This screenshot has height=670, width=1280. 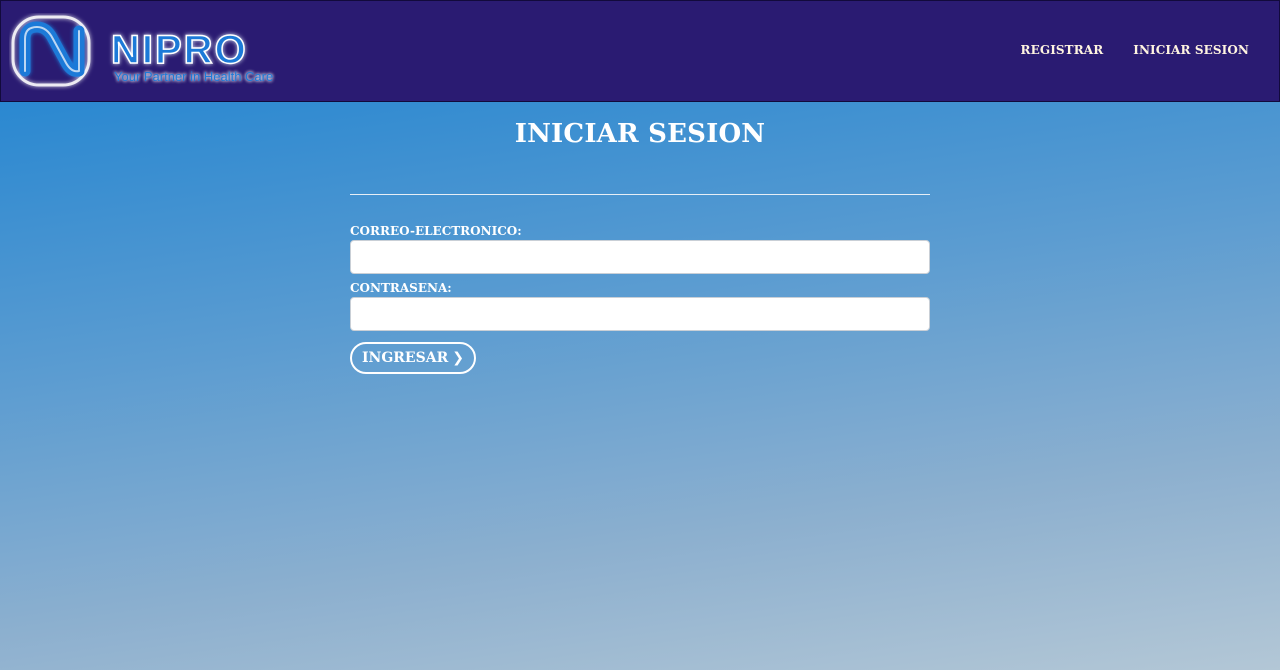 I want to click on ingresar-button: INGRESAR ❯, so click(x=413, y=358).